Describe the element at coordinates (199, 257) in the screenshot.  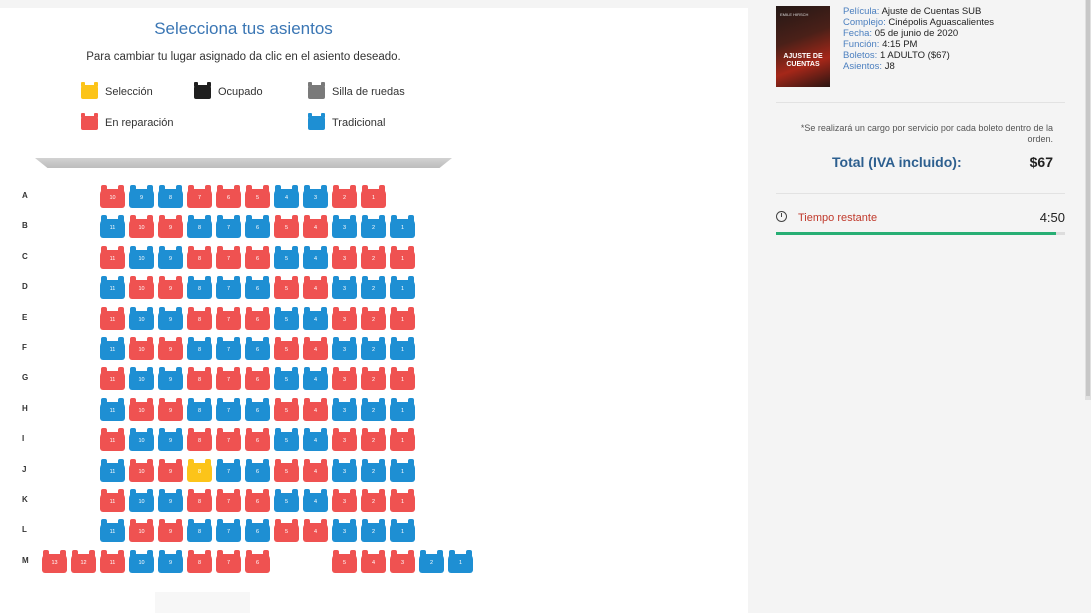
I see `seat-c8: 8` at that location.